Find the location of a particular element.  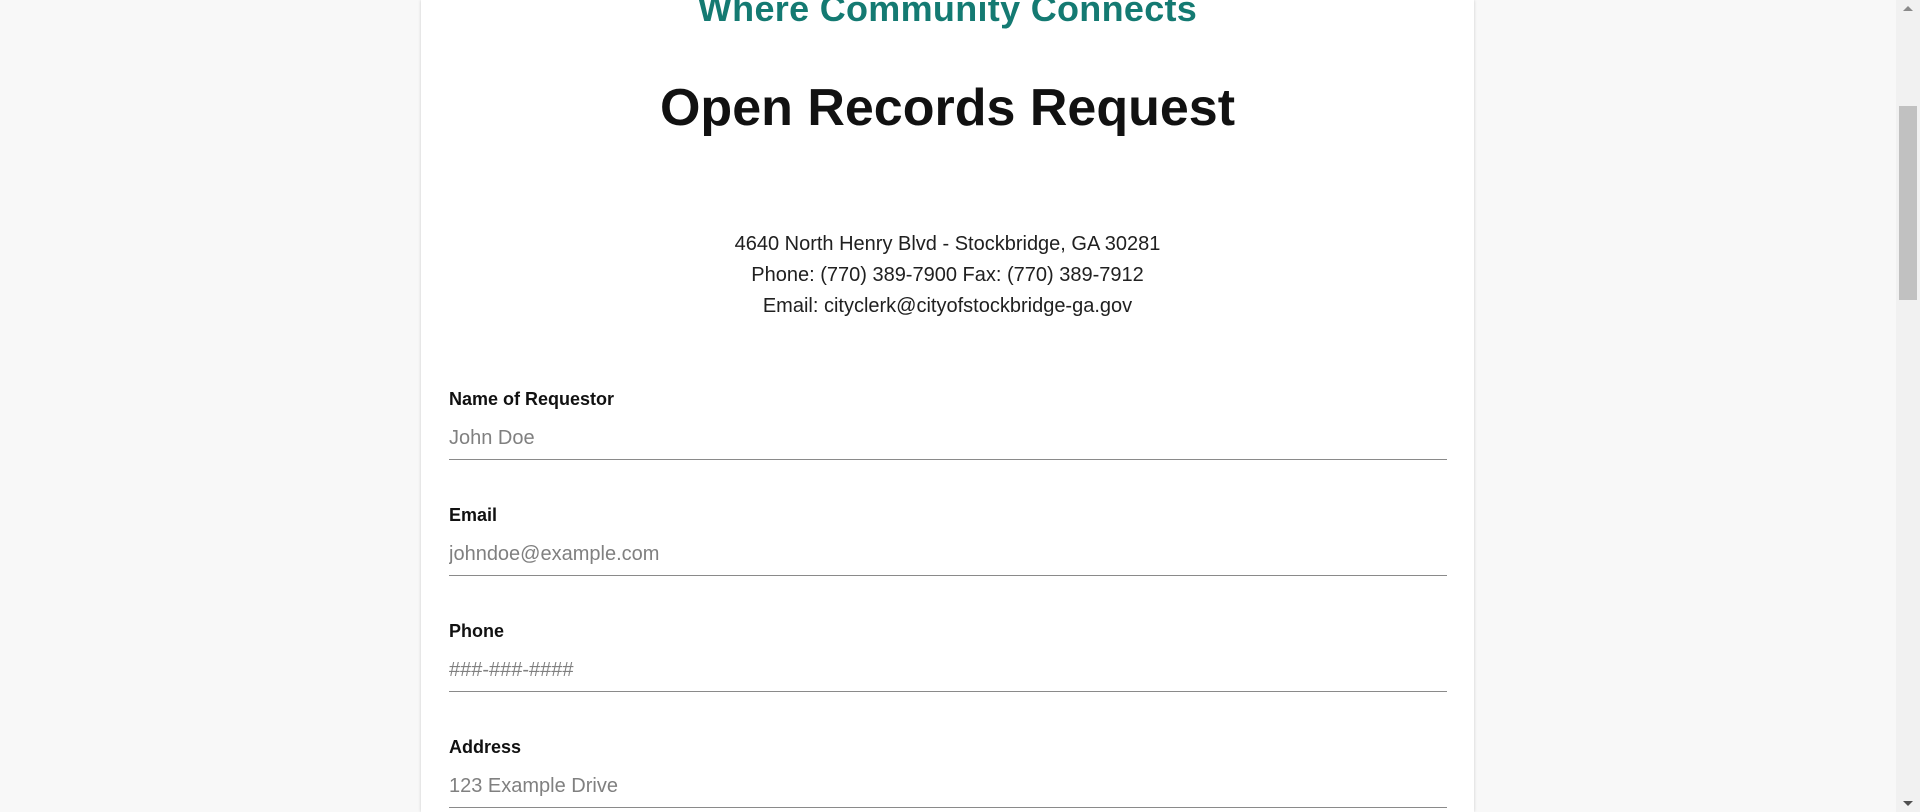

logo-tagline: Where Community Connects is located at coordinates (947, 14).